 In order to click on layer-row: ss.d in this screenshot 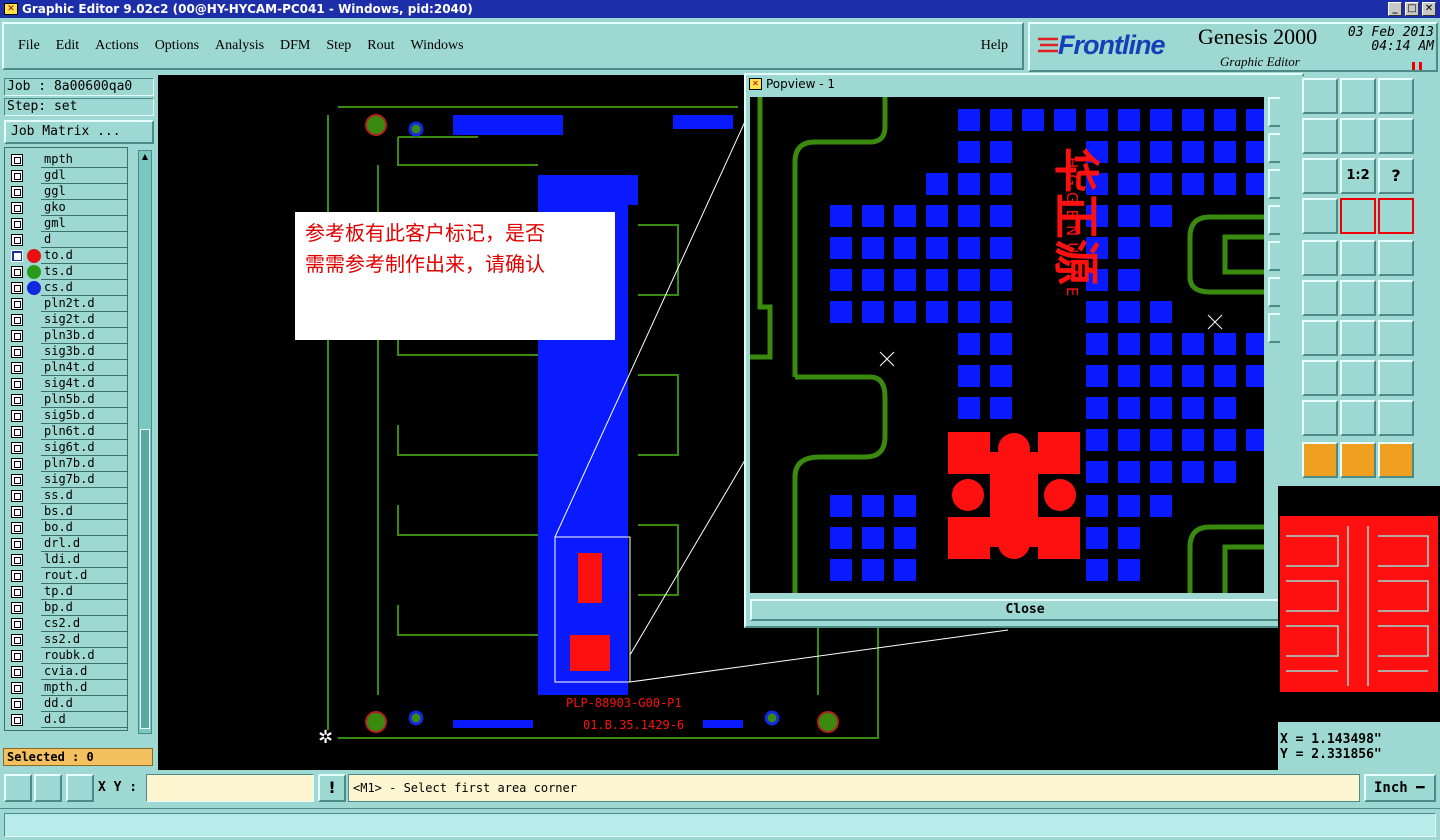, I will do `click(66, 496)`.